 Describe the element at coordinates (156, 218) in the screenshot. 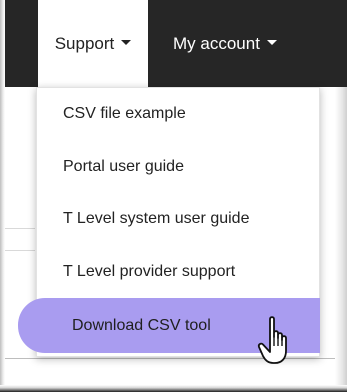

I see `menu-item-label: T Level system user guide` at that location.